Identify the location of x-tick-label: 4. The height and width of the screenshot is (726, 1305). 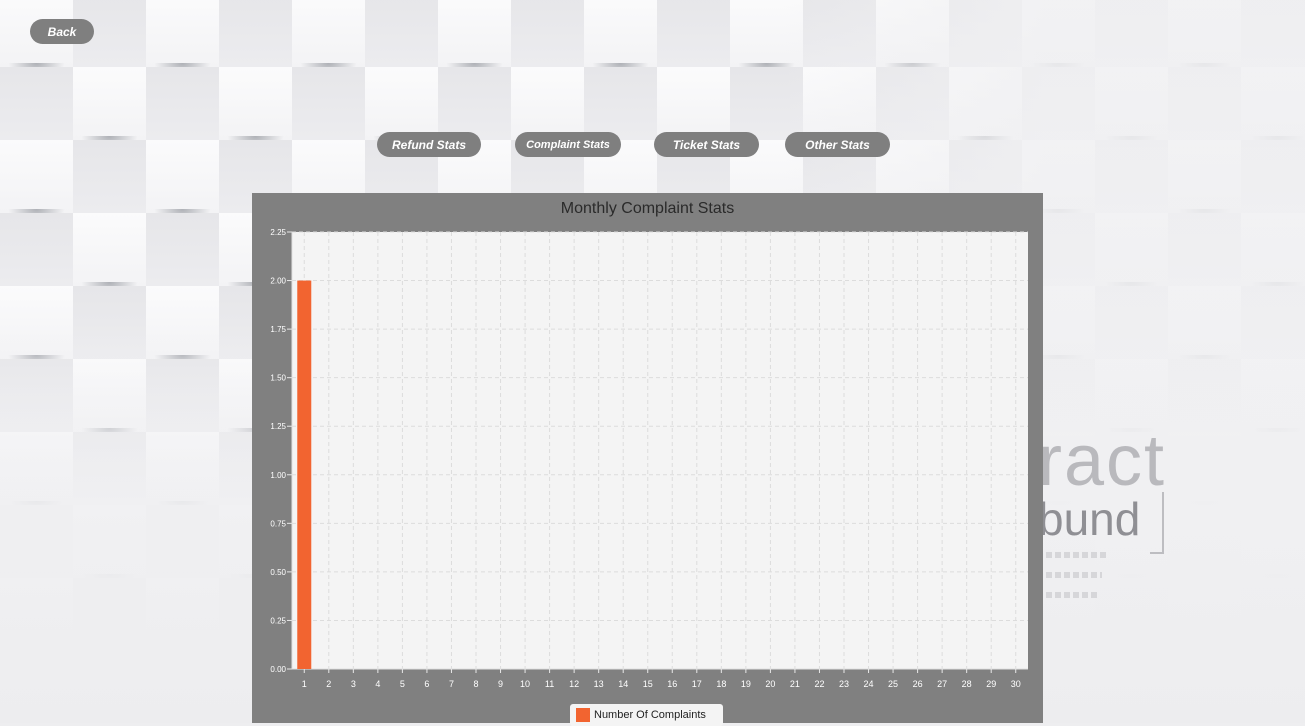
(377, 684).